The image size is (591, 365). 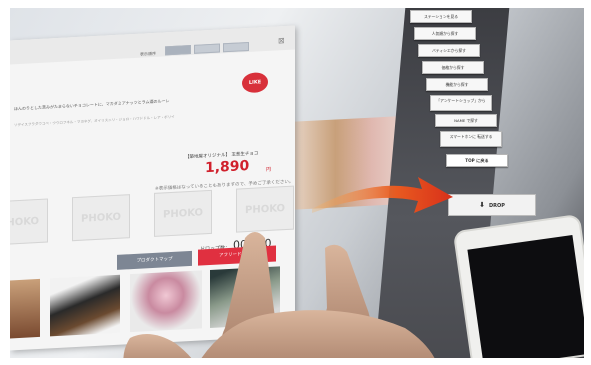 What do you see at coordinates (148, 53) in the screenshot?
I see `sort-label: 表示順序` at bounding box center [148, 53].